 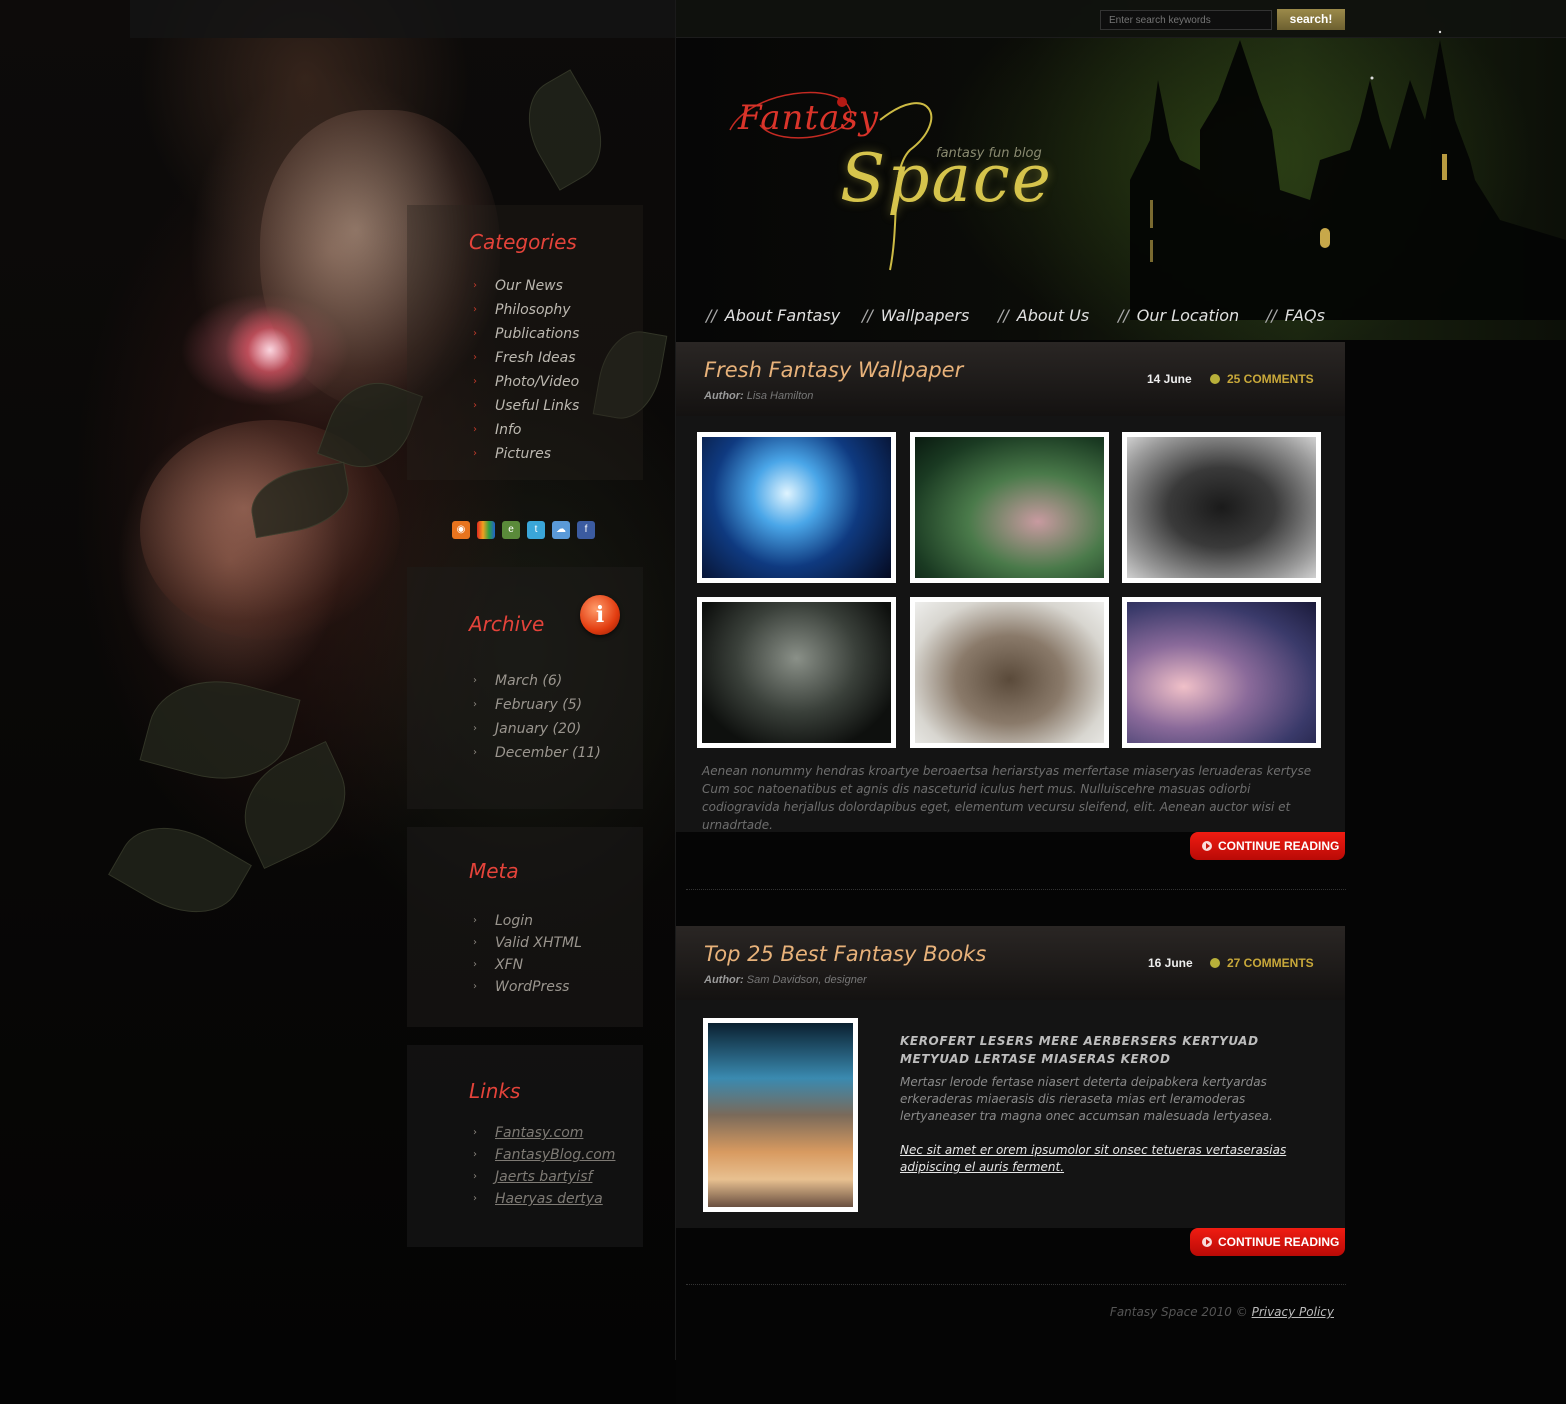 I want to click on category-item: › Pictures, so click(x=526, y=458).